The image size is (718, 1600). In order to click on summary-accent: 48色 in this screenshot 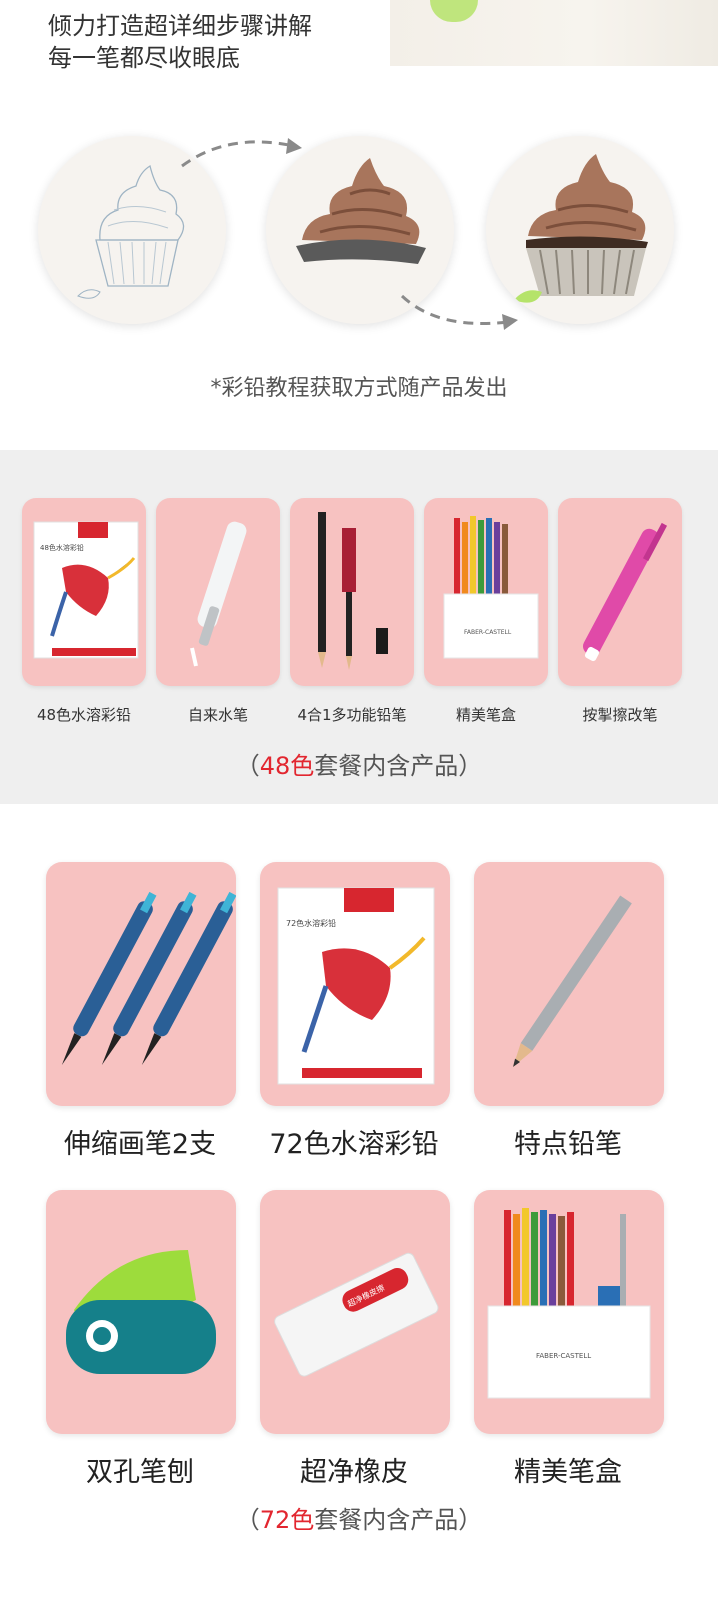, I will do `click(287, 766)`.